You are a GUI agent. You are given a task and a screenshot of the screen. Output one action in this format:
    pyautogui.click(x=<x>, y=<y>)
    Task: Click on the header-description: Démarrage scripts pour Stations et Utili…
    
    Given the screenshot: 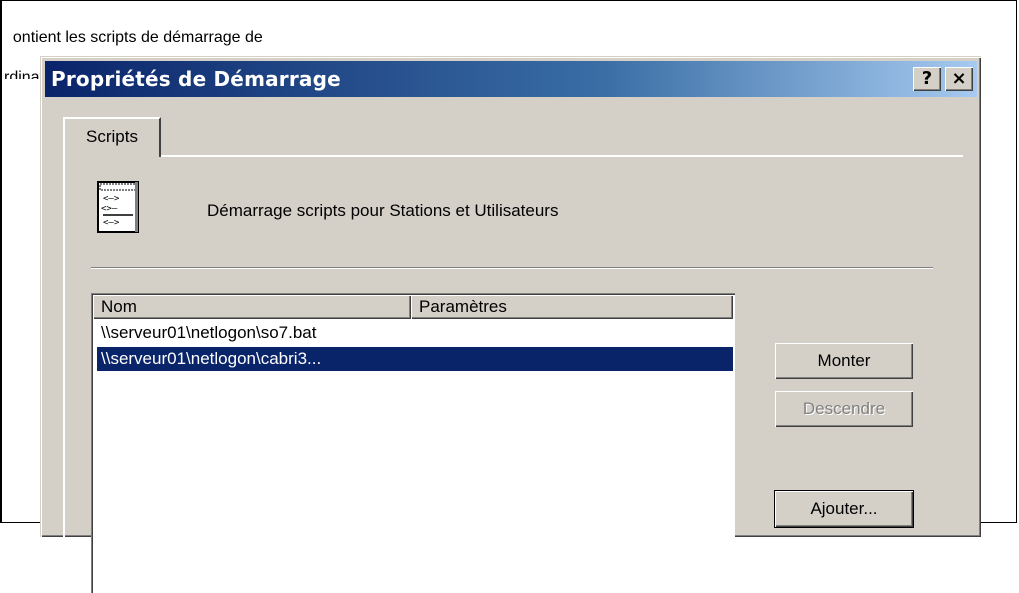 What is the action you would take?
    pyautogui.click(x=383, y=210)
    